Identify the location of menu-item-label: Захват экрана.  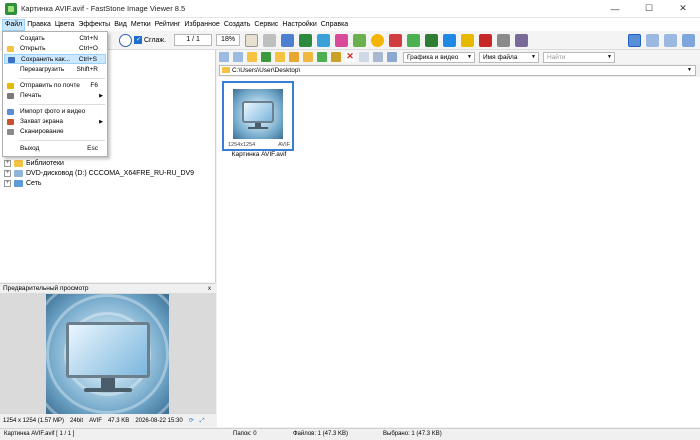
(42, 121).